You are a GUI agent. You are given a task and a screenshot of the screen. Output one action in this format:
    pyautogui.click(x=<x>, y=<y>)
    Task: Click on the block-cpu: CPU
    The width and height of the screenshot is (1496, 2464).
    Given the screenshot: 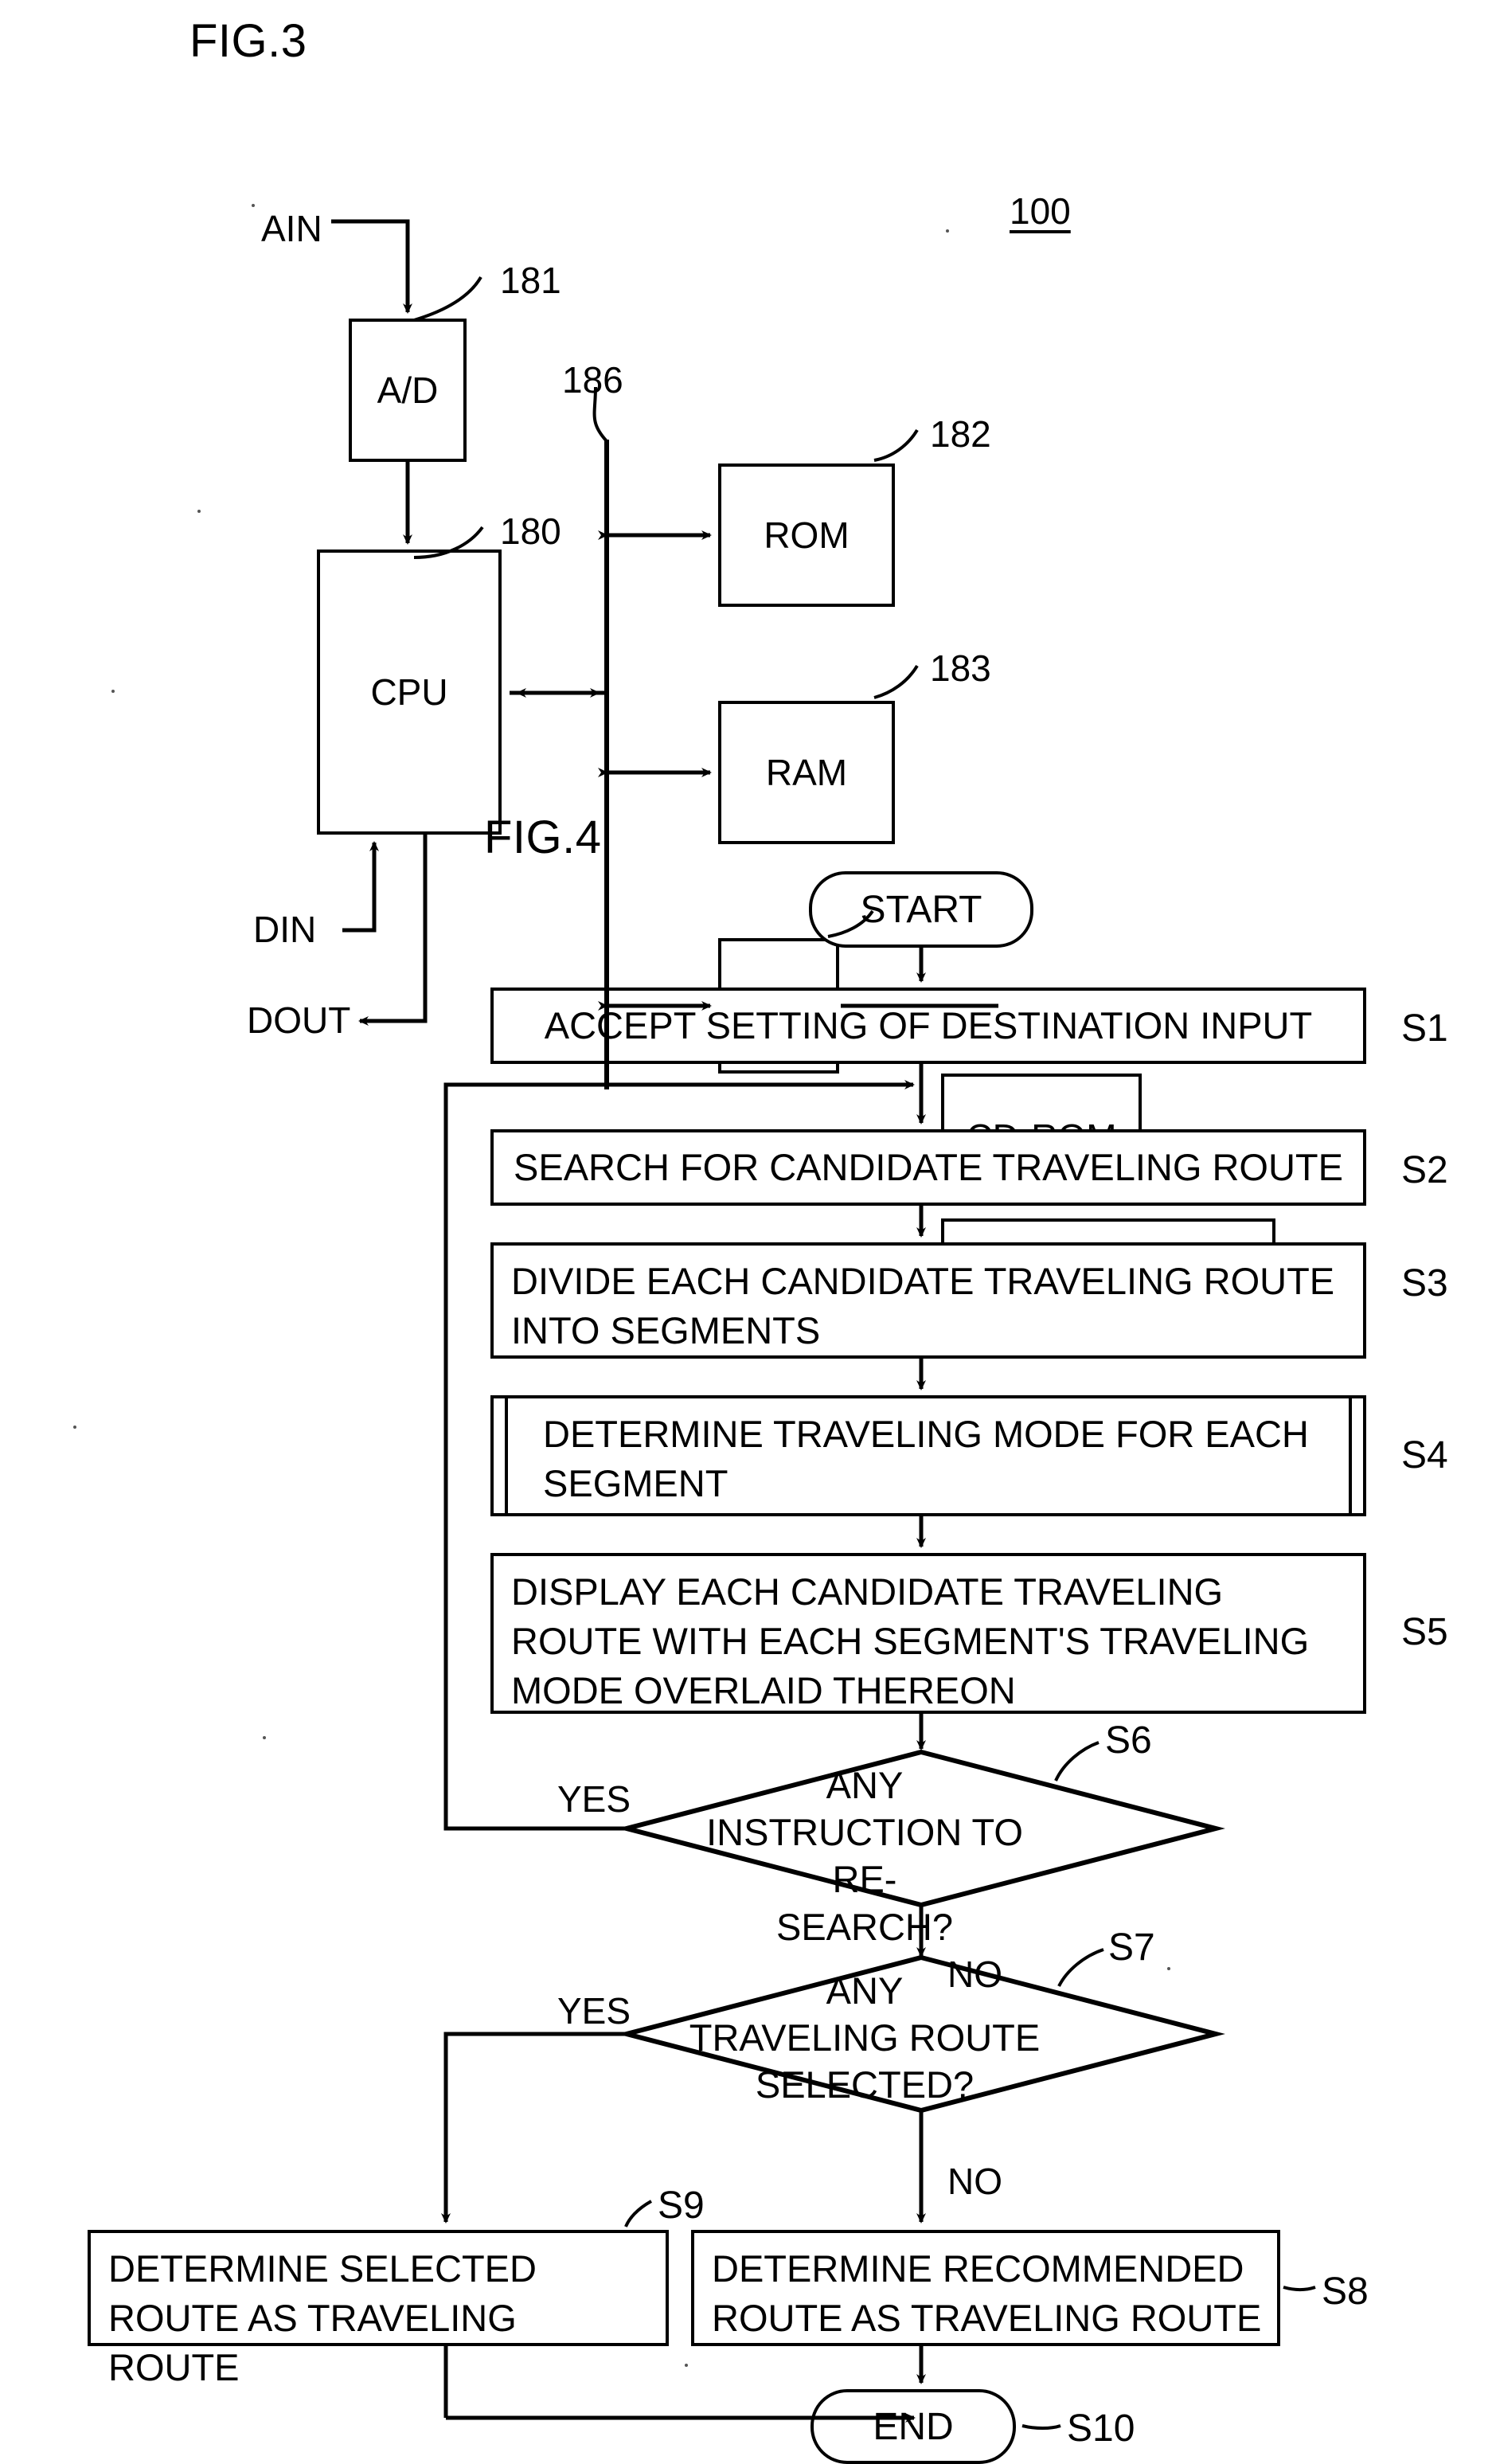 What is the action you would take?
    pyautogui.click(x=409, y=692)
    